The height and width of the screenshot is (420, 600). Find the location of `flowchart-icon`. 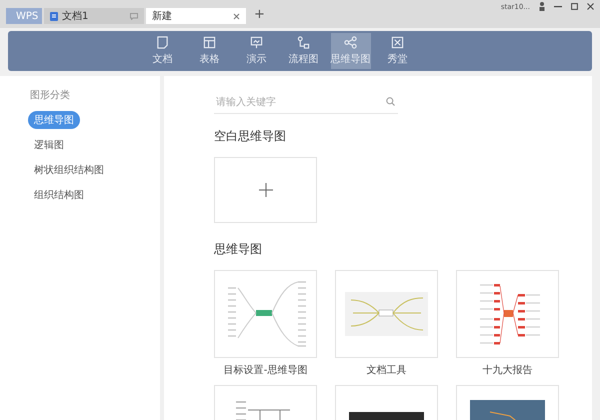

flowchart-icon is located at coordinates (303, 42).